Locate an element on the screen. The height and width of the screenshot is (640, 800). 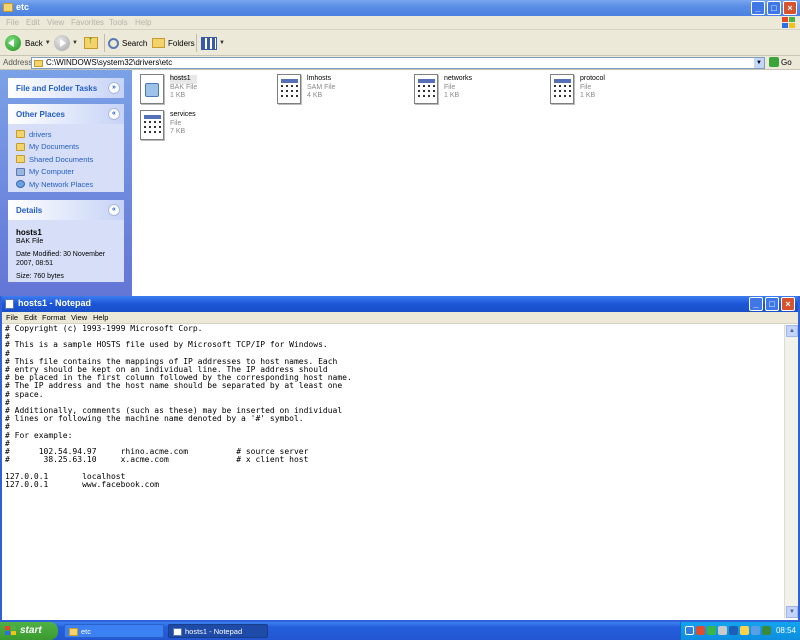
network-tray-icon is located at coordinates (689, 630).